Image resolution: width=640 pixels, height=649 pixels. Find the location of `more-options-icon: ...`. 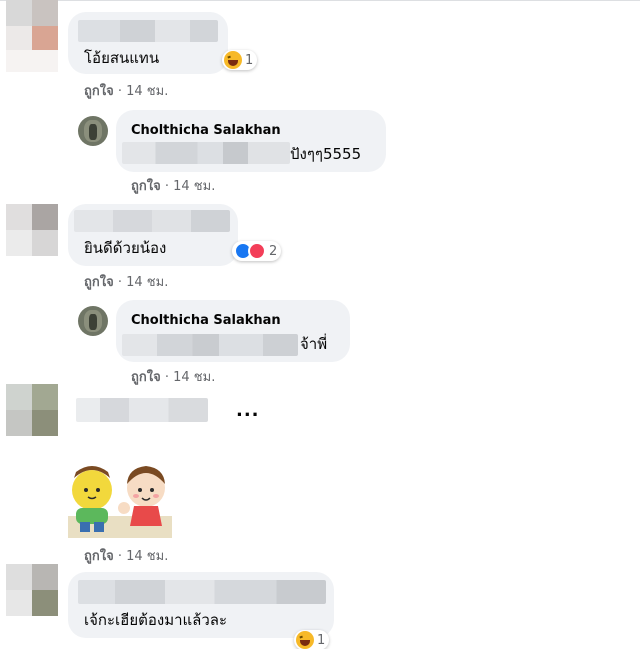

more-options-icon: ... is located at coordinates (248, 410).